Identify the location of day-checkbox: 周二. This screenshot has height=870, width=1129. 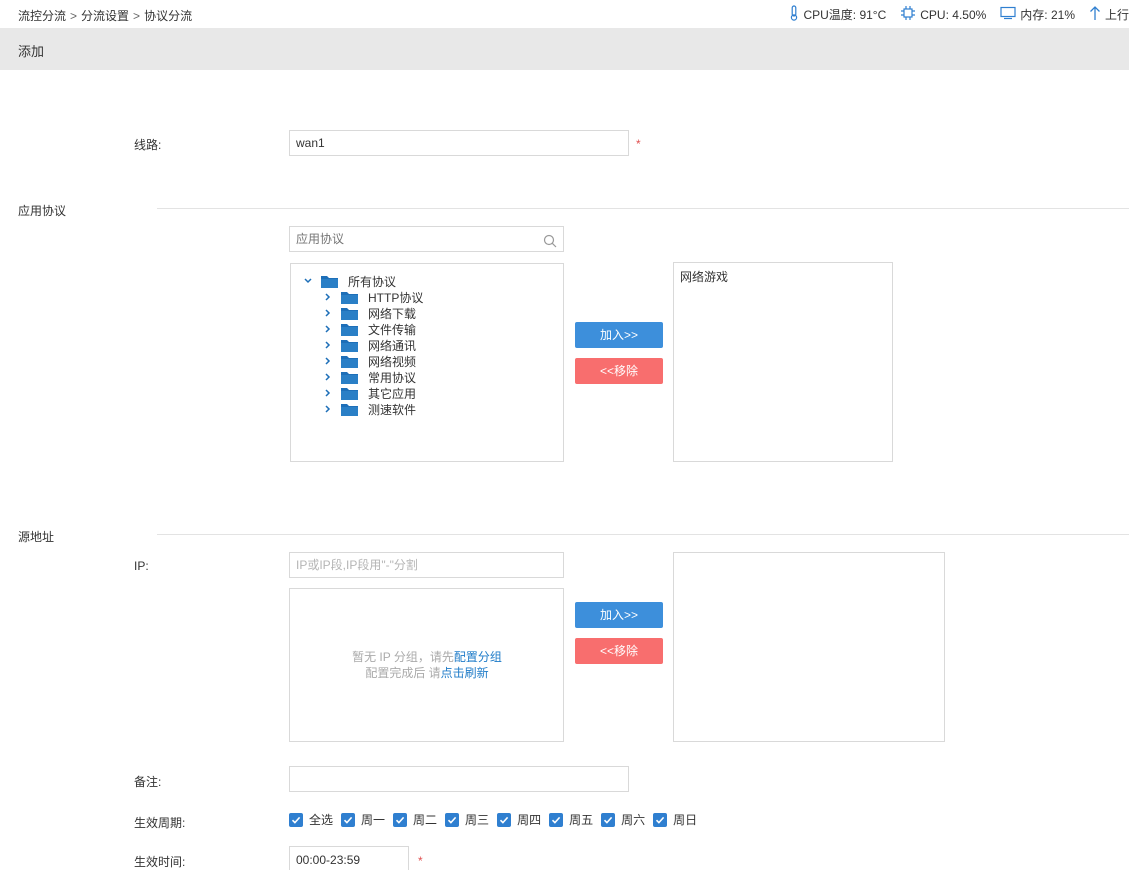
(415, 819).